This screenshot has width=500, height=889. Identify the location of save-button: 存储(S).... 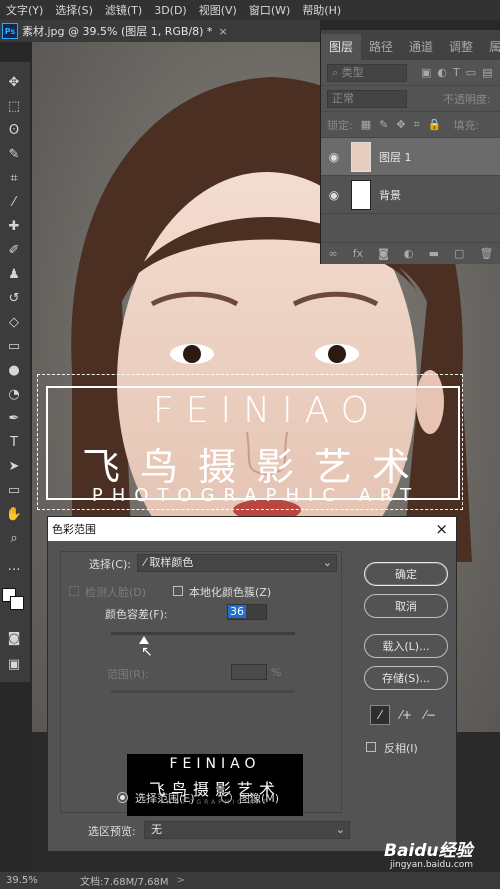
(406, 678).